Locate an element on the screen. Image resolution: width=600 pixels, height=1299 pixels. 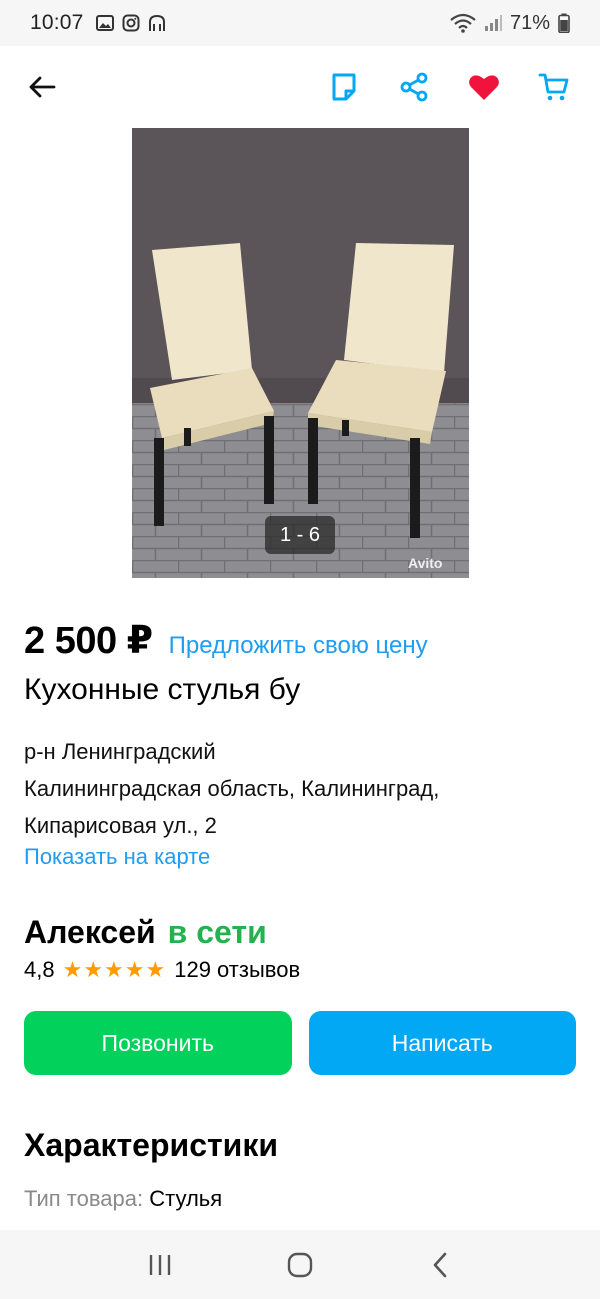
instagram-icon is located at coordinates (131, 23).